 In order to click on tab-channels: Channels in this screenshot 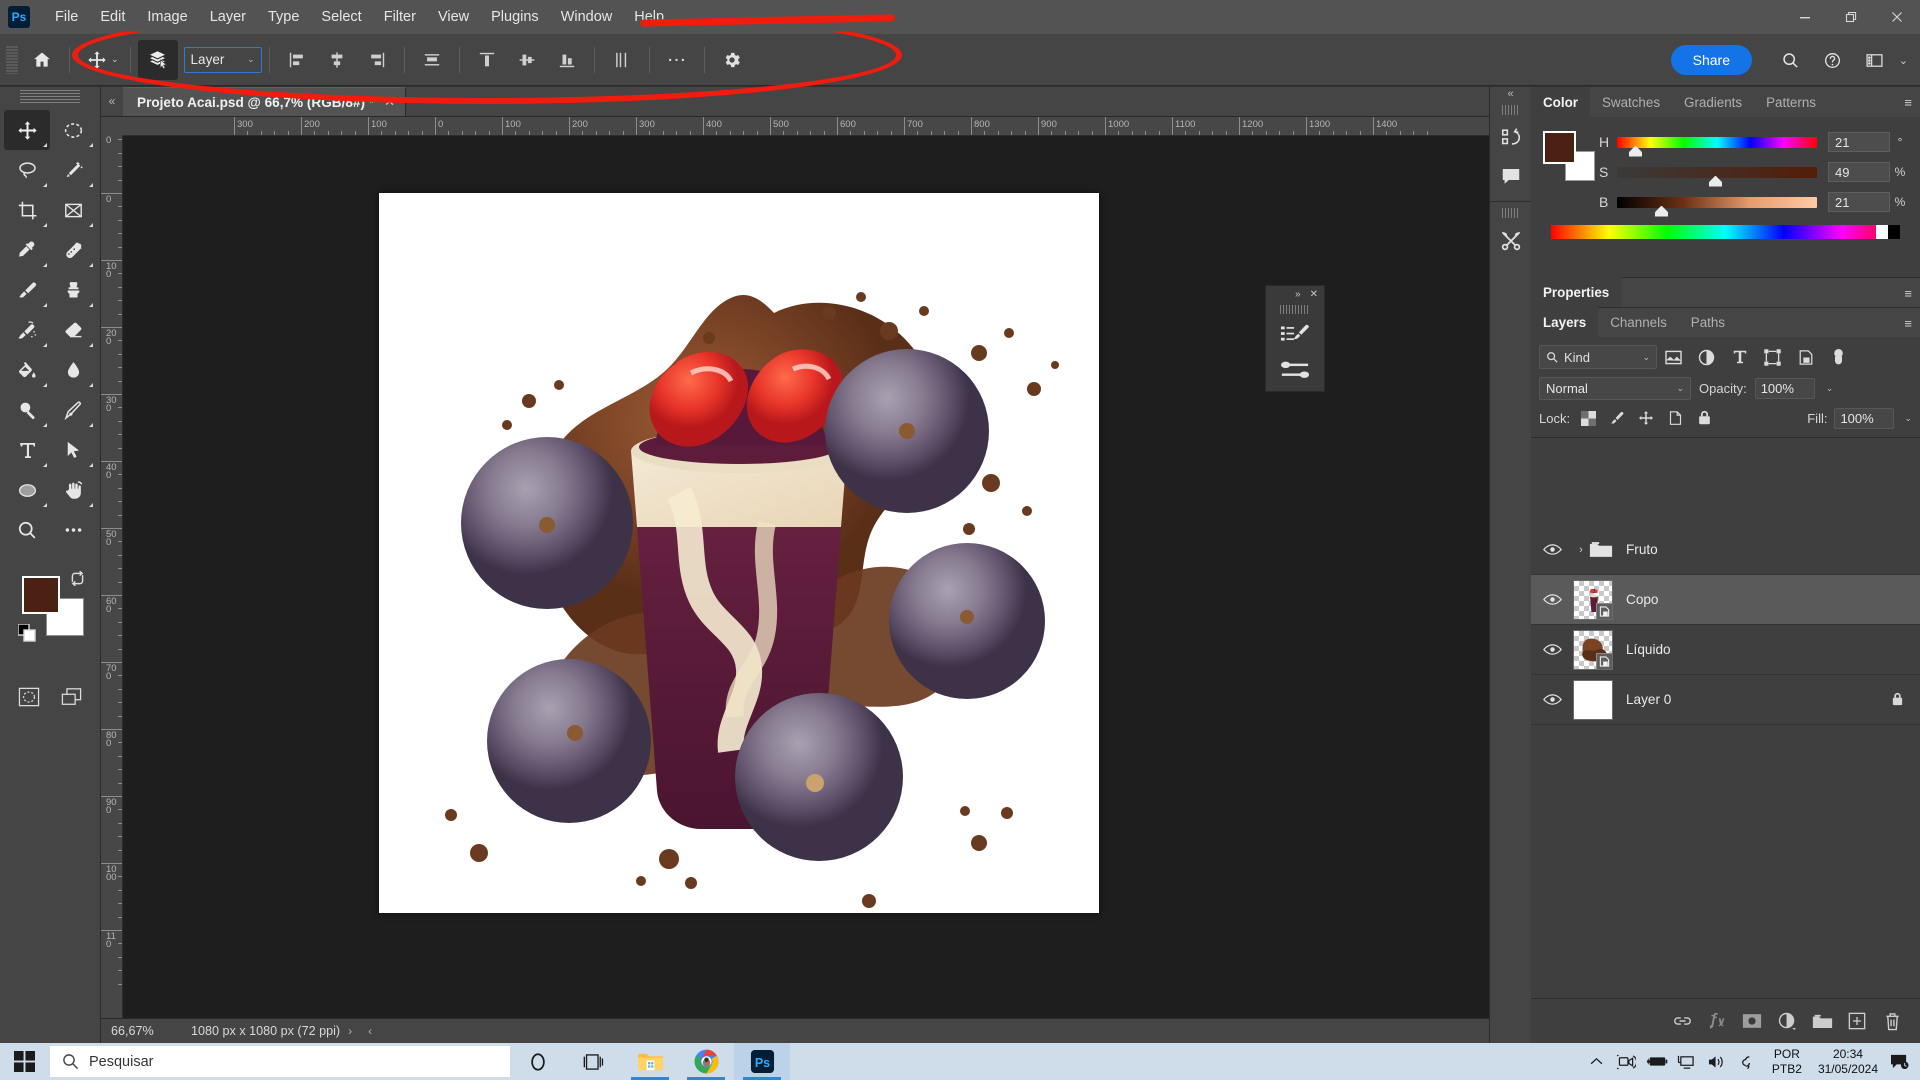, I will do `click(1638, 322)`.